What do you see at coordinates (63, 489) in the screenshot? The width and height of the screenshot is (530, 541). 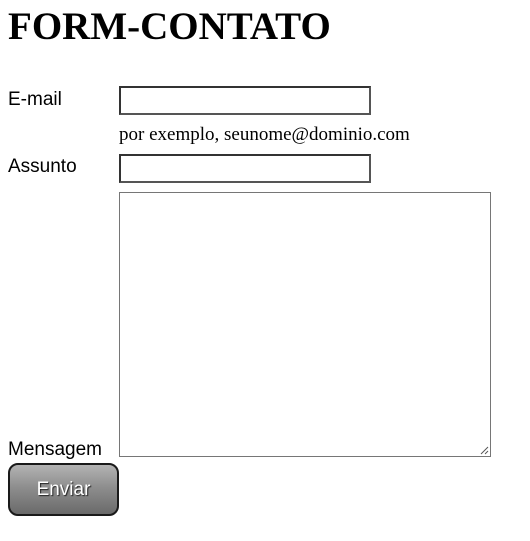 I see `submit-button: Enviar` at bounding box center [63, 489].